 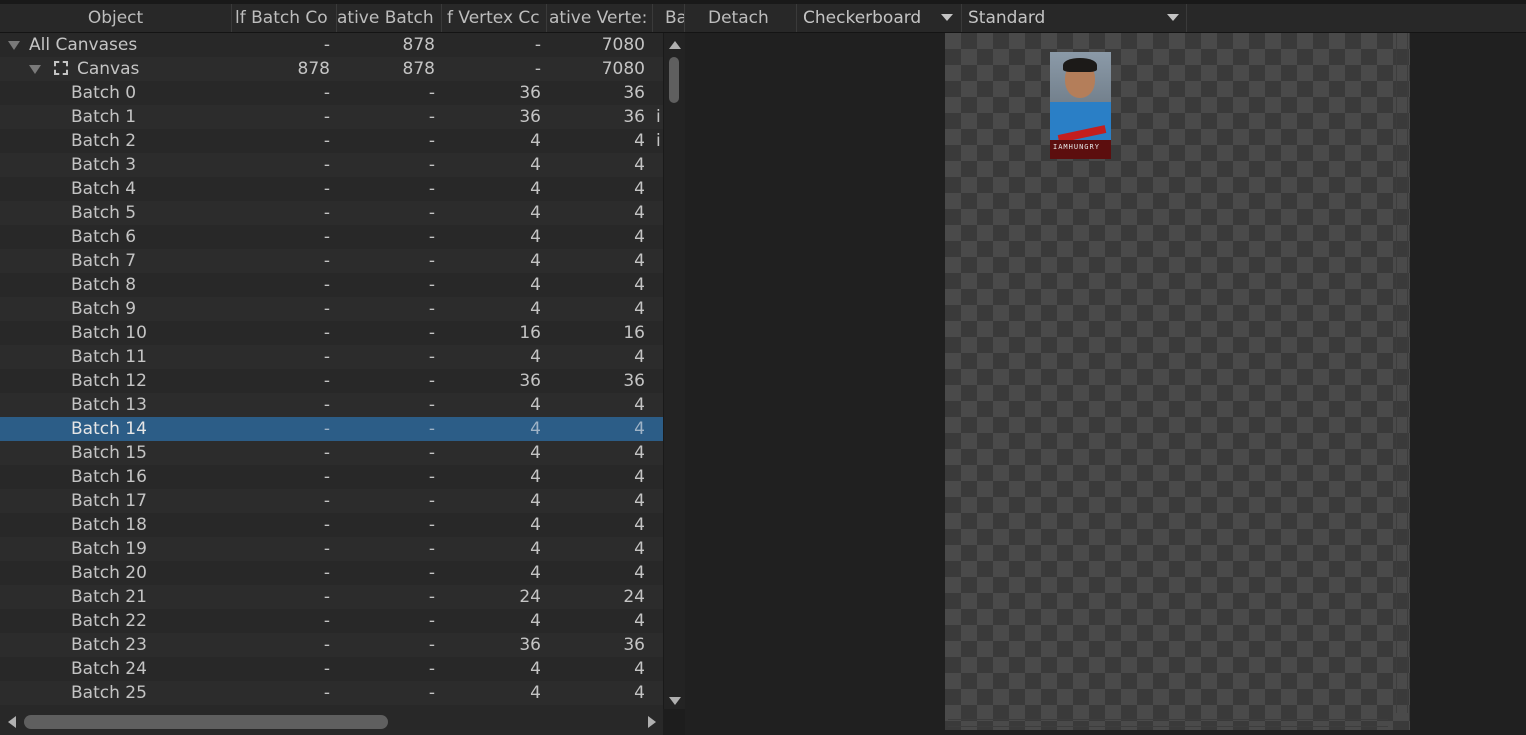 What do you see at coordinates (674, 371) in the screenshot?
I see `tree-vertical-scrollbar` at bounding box center [674, 371].